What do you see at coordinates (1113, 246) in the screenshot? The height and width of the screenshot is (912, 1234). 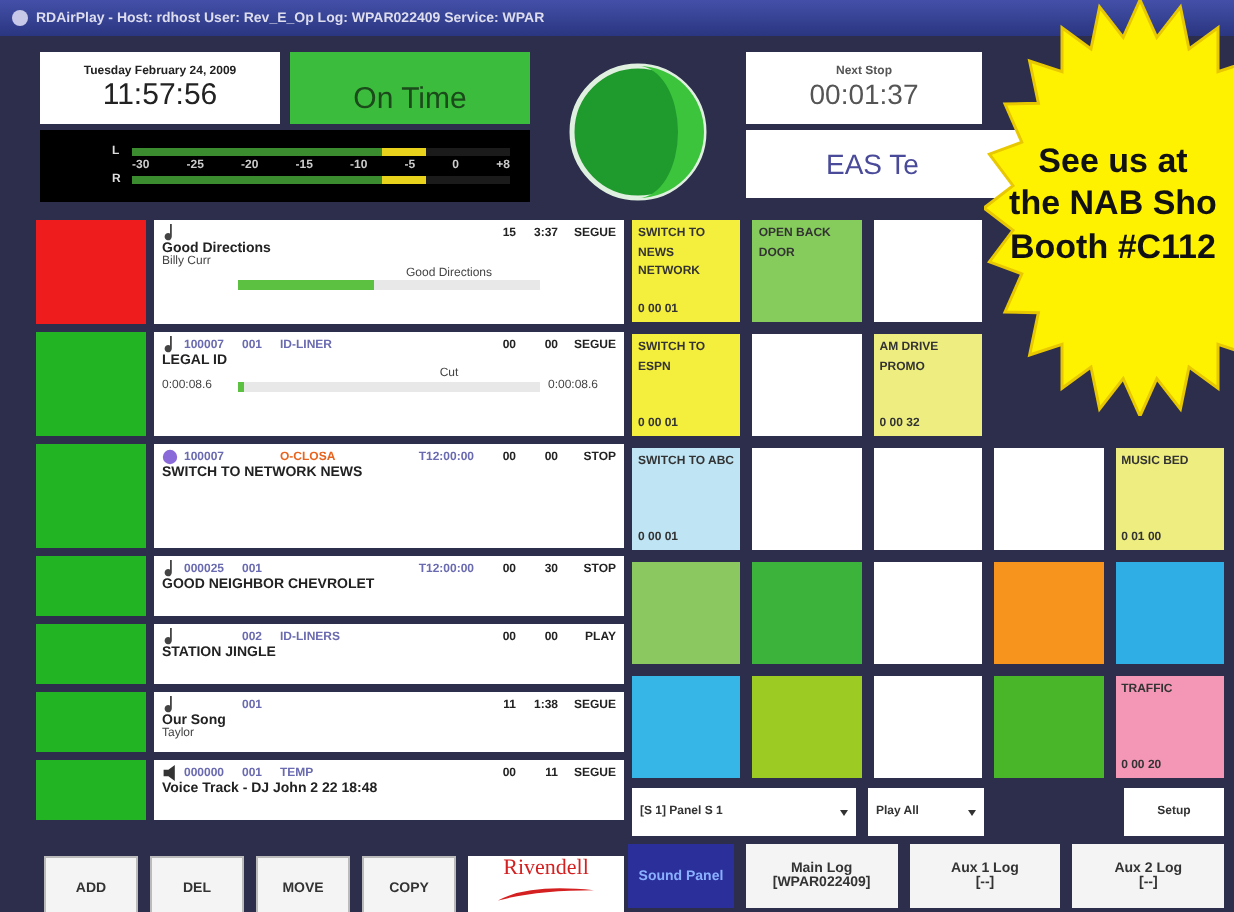 I see `promo-text: Booth #C112` at bounding box center [1113, 246].